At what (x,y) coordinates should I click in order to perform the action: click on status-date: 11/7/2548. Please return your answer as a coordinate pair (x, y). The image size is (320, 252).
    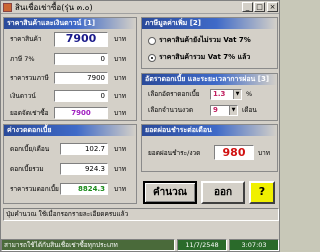
    Looking at the image, I should click on (202, 245).